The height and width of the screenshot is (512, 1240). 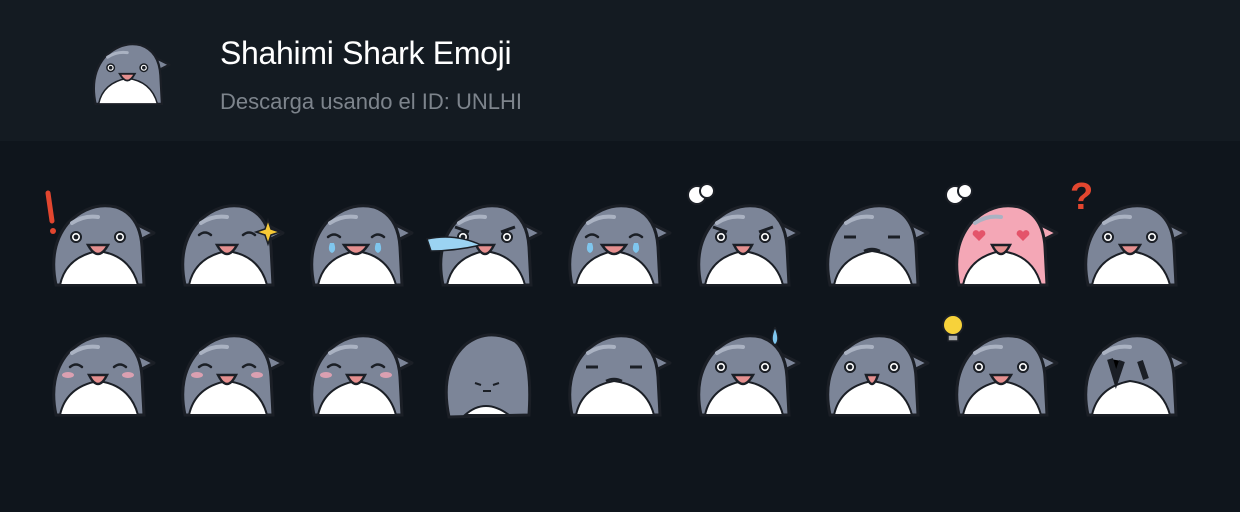 What do you see at coordinates (488, 376) in the screenshot?
I see `shark-turned-away-image` at bounding box center [488, 376].